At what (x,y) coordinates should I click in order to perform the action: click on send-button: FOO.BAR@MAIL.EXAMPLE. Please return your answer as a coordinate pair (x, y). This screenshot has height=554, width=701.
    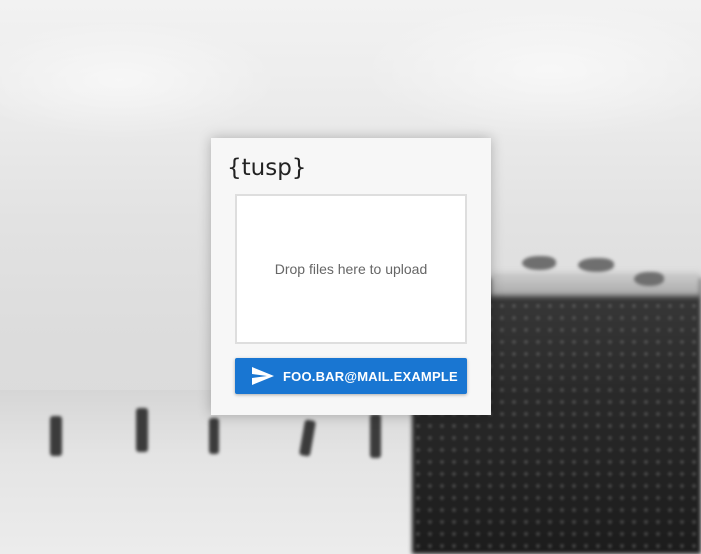
    Looking at the image, I should click on (351, 376).